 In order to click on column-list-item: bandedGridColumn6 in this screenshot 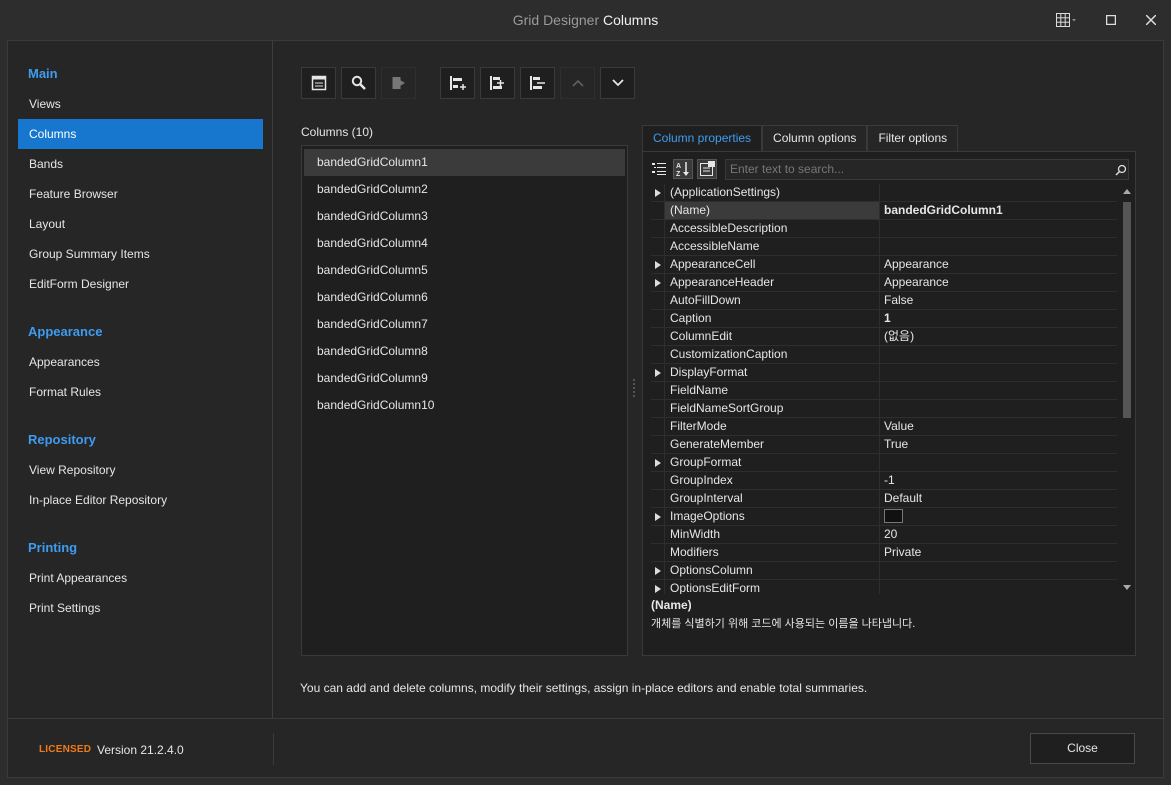, I will do `click(464, 297)`.